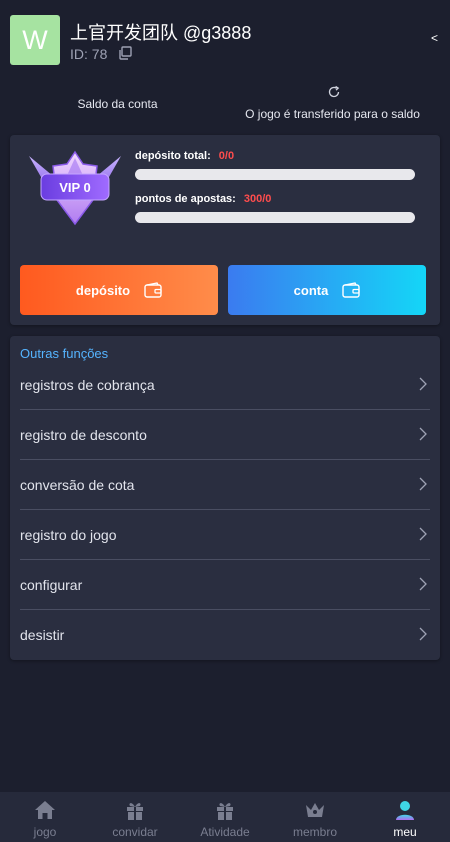 This screenshot has height=842, width=450. I want to click on deposit-button: depósito, so click(119, 290).